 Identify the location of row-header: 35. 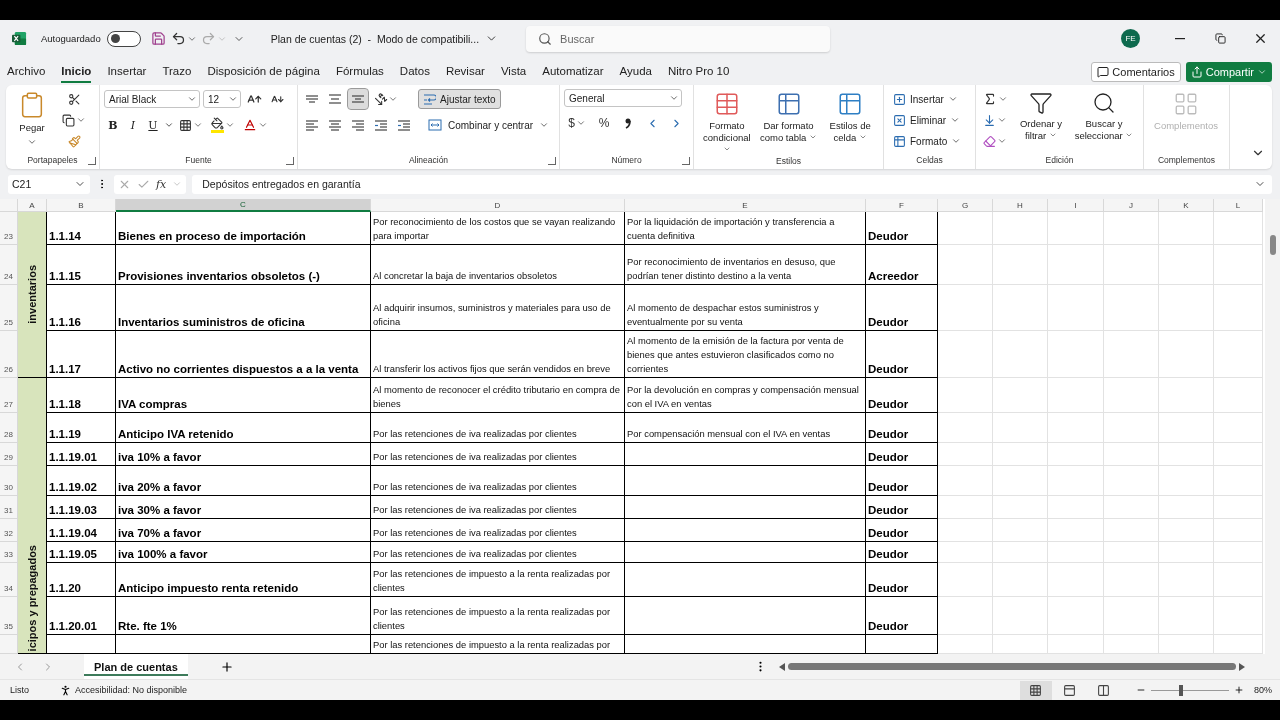
(9, 616).